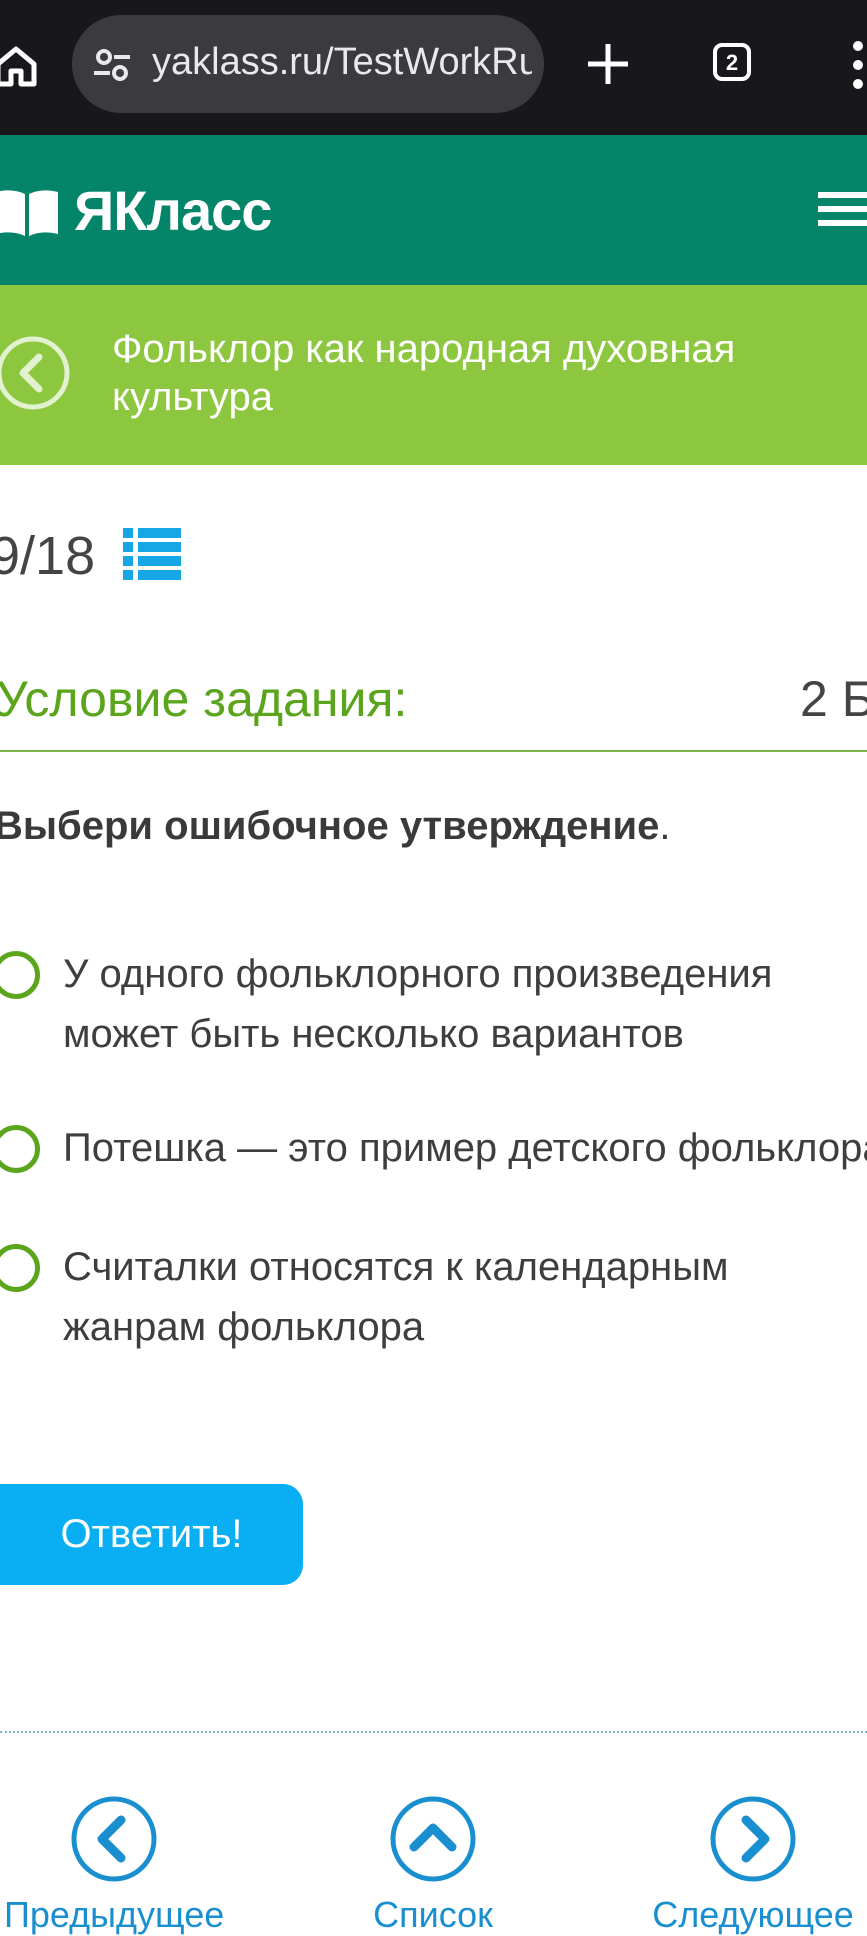 Image resolution: width=867 pixels, height=1936 pixels. What do you see at coordinates (433, 1732) in the screenshot?
I see `nav-separator` at bounding box center [433, 1732].